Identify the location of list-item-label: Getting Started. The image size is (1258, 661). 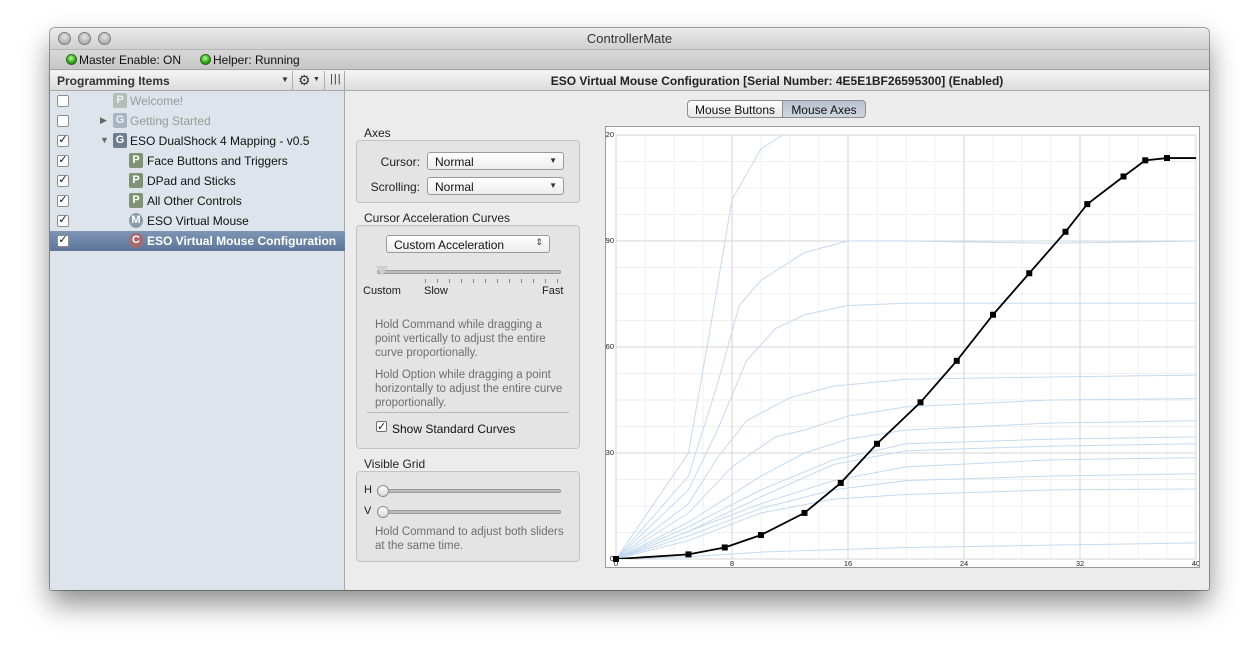
(170, 121).